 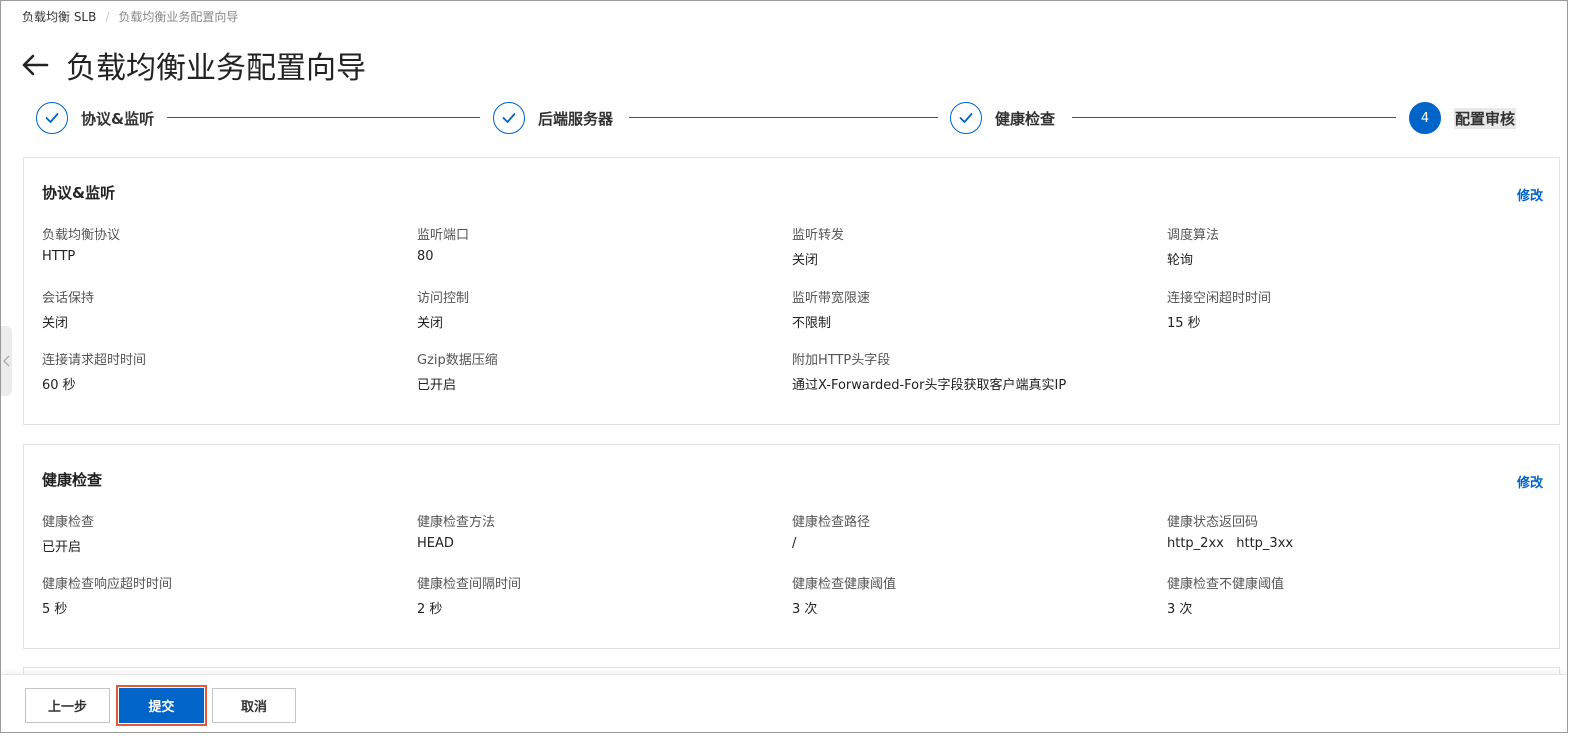 I want to click on field-value: HTTP, so click(x=59, y=256).